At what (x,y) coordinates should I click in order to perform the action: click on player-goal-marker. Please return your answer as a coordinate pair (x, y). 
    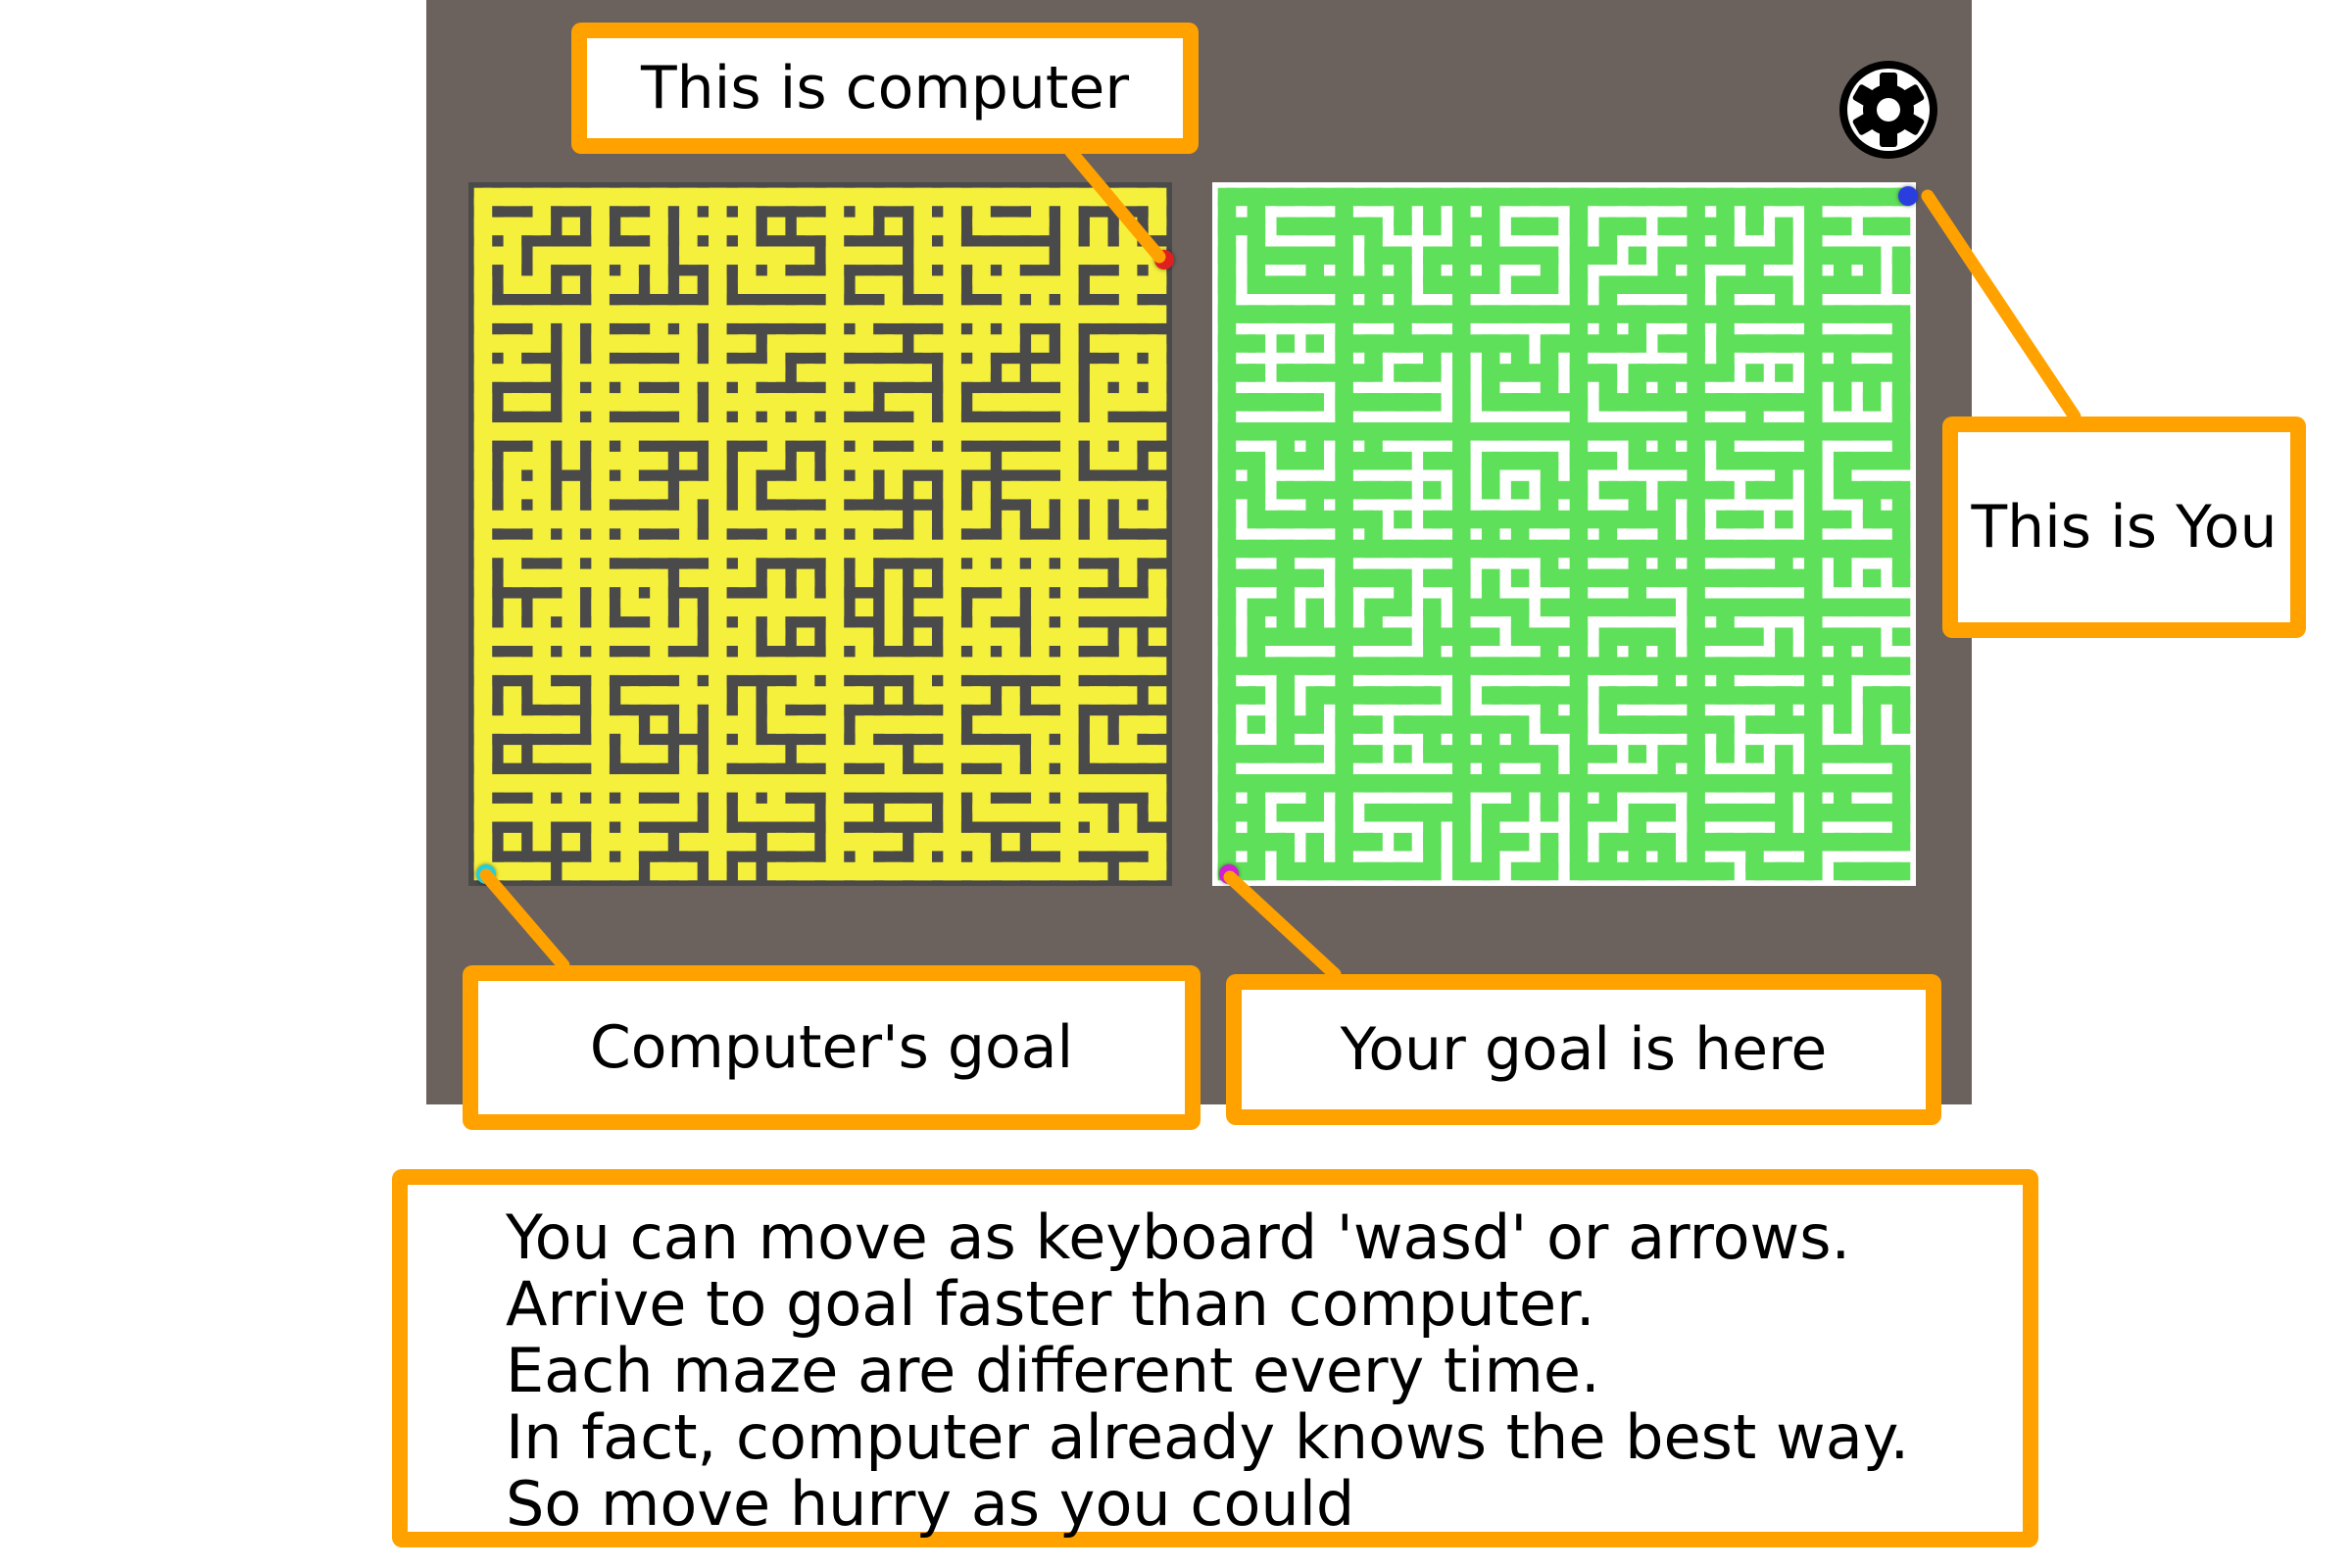
    Looking at the image, I should click on (1229, 874).